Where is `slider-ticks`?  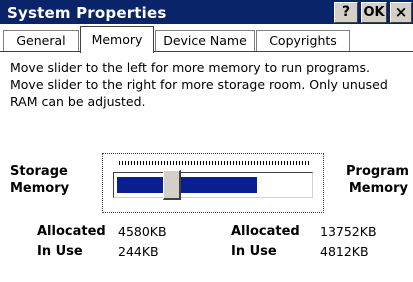
slider-ticks is located at coordinates (214, 163).